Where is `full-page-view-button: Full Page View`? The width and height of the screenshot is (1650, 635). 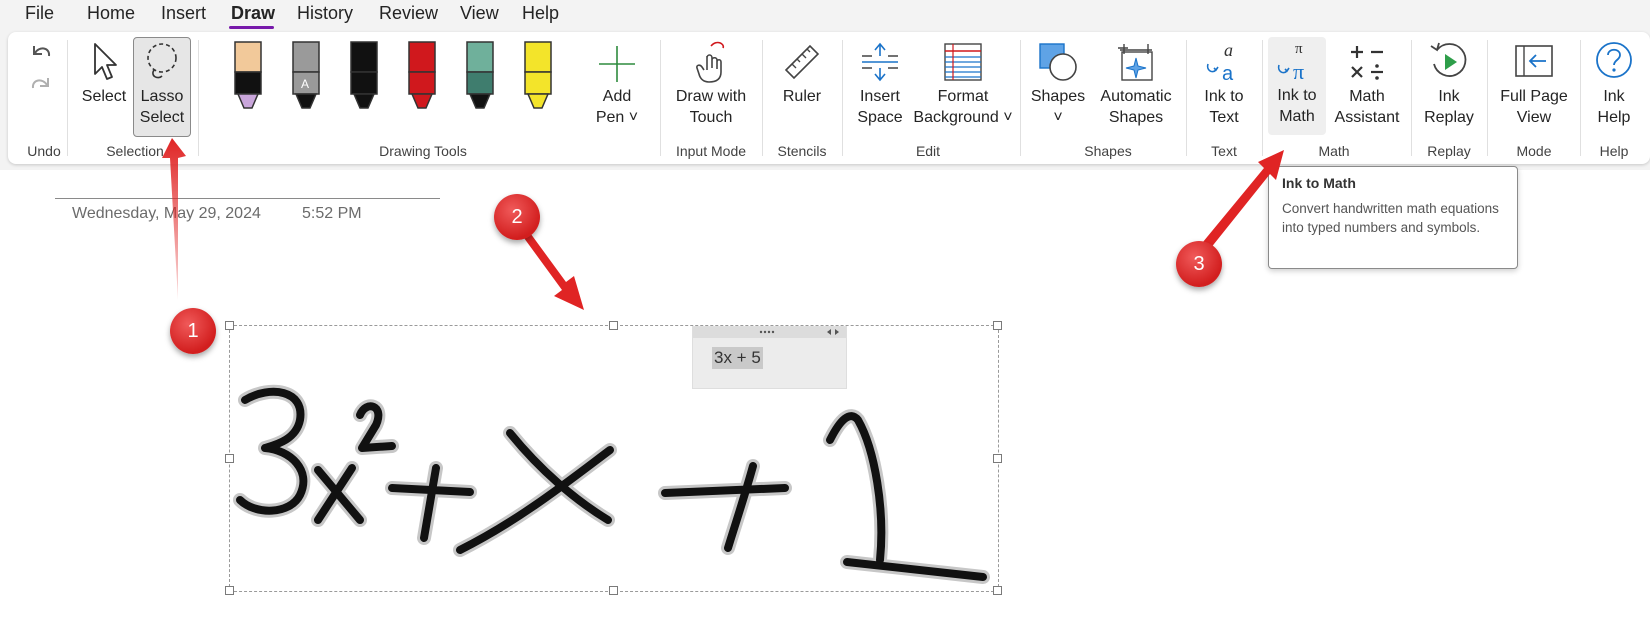 full-page-view-button: Full Page View is located at coordinates (1534, 86).